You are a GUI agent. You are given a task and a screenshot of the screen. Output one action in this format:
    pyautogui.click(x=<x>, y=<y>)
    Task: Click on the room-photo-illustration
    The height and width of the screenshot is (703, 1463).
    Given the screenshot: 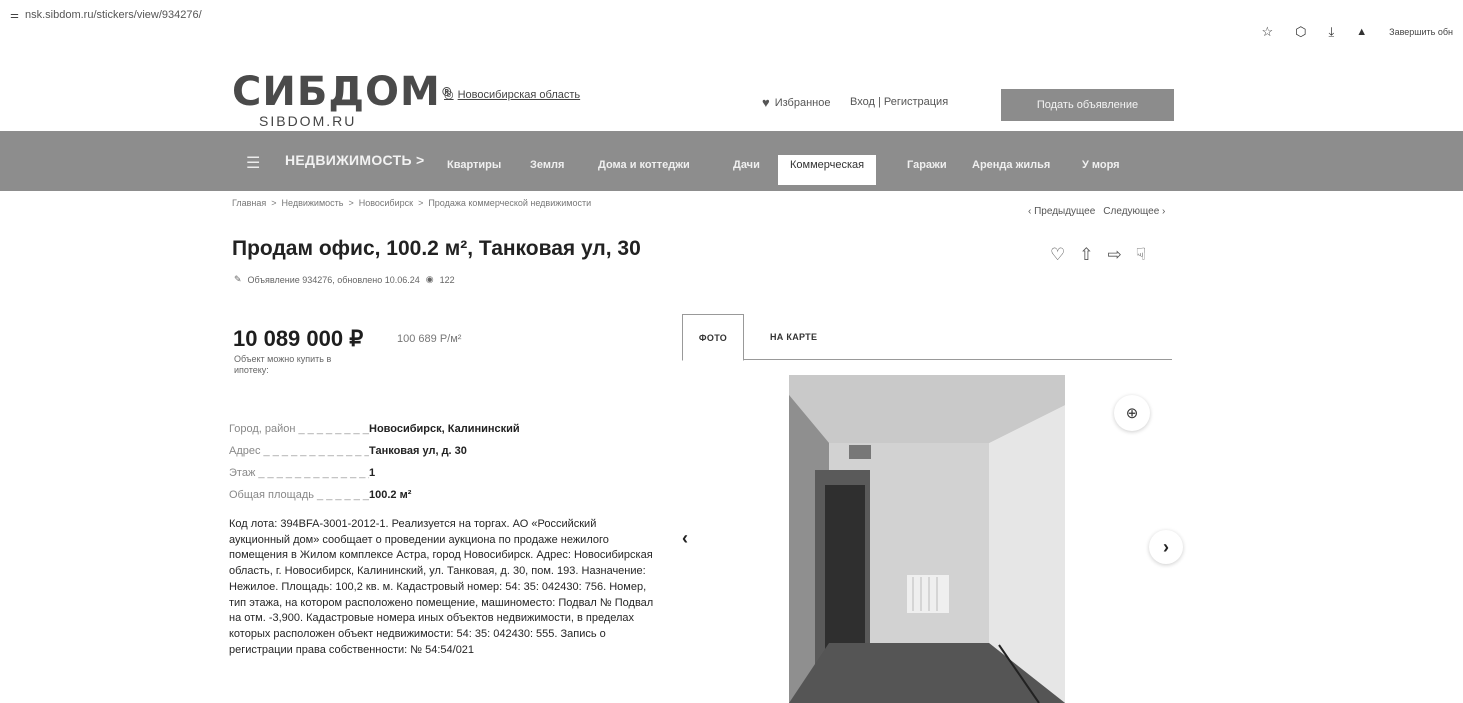 What is the action you would take?
    pyautogui.click(x=927, y=539)
    